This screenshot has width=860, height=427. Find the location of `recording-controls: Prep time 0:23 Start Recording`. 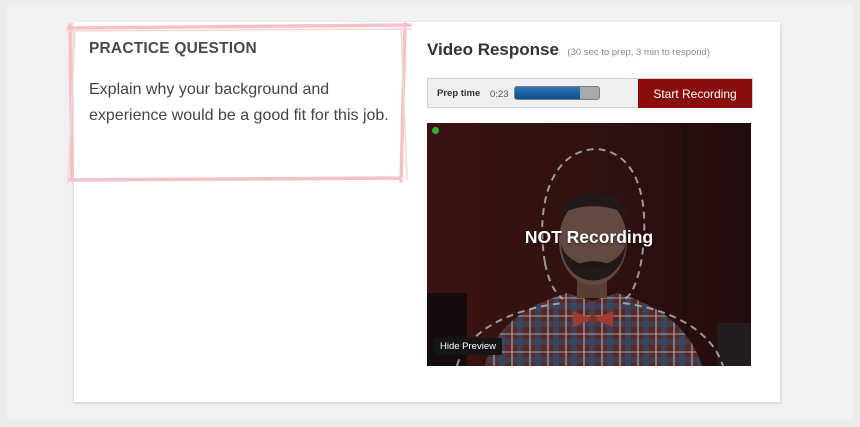

recording-controls: Prep time 0:23 Start Recording is located at coordinates (590, 93).